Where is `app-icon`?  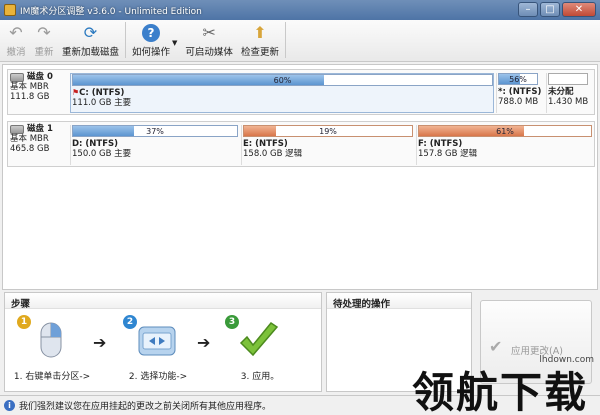 app-icon is located at coordinates (10, 10).